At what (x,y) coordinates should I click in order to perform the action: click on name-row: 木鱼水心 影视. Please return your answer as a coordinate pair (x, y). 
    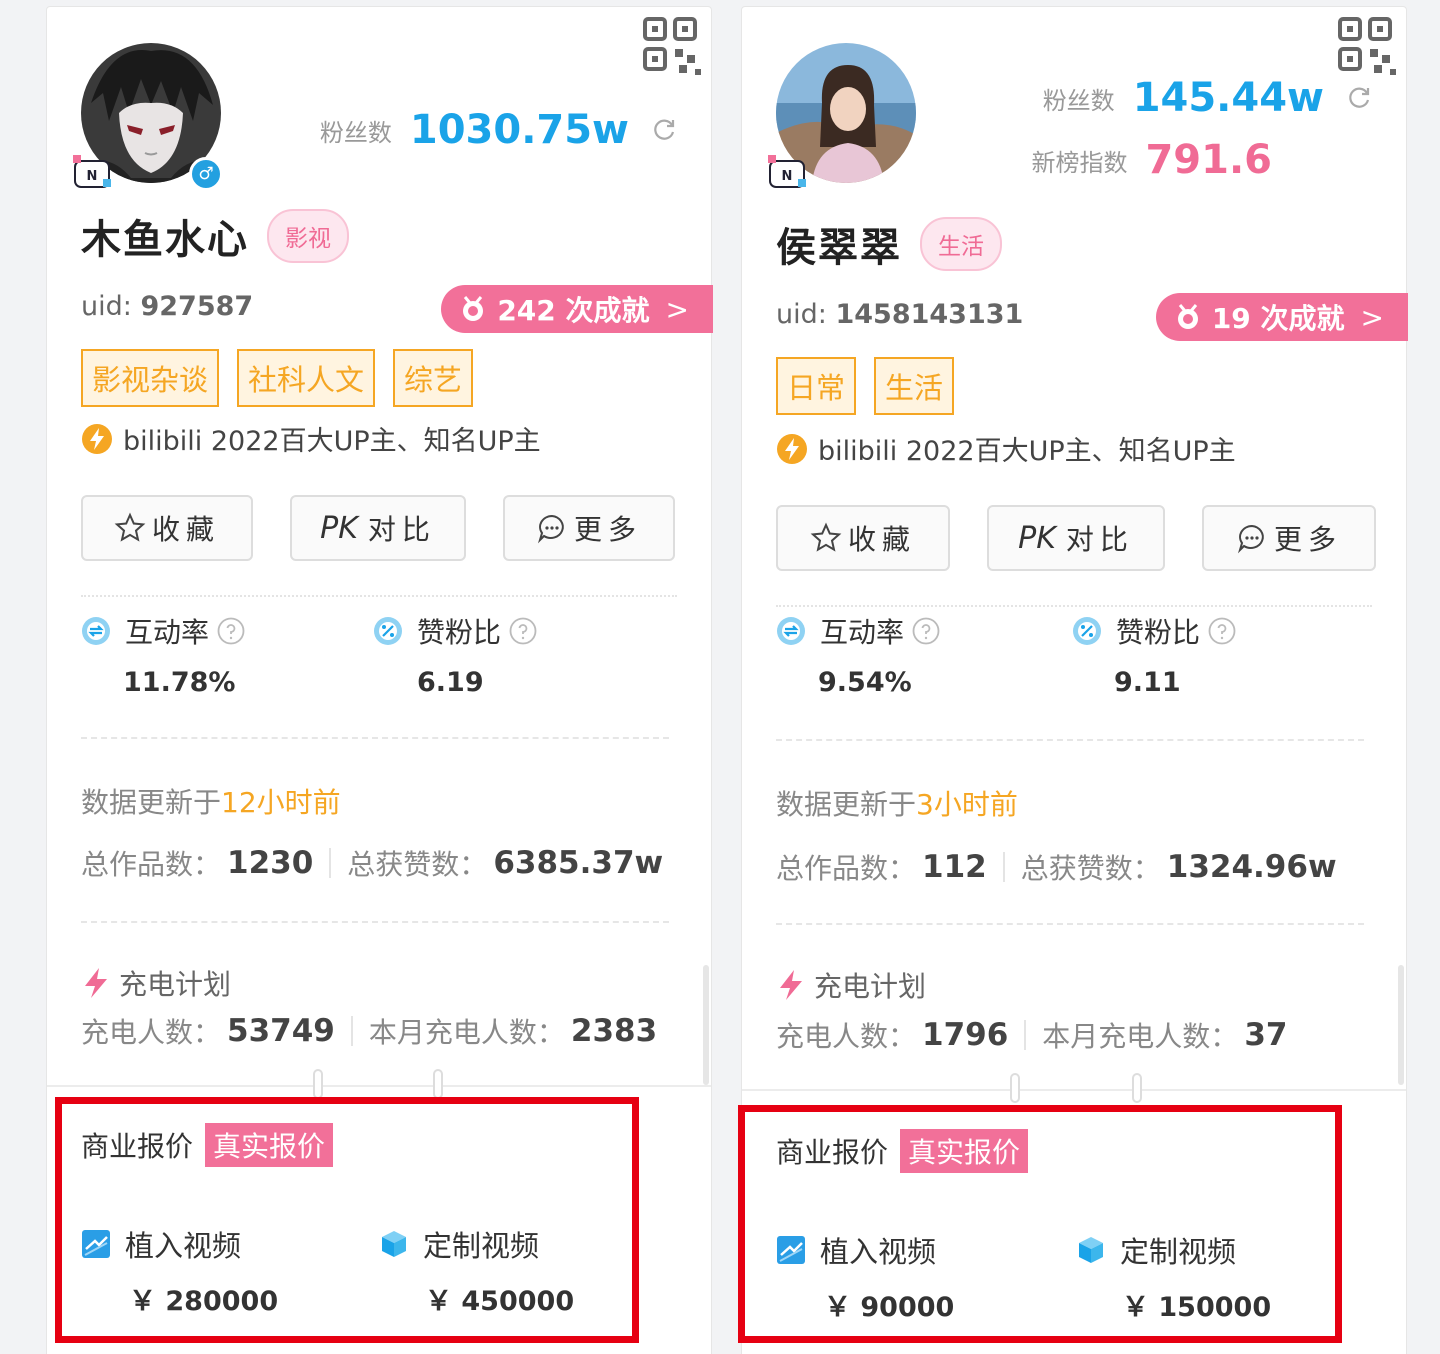
    Looking at the image, I should click on (215, 236).